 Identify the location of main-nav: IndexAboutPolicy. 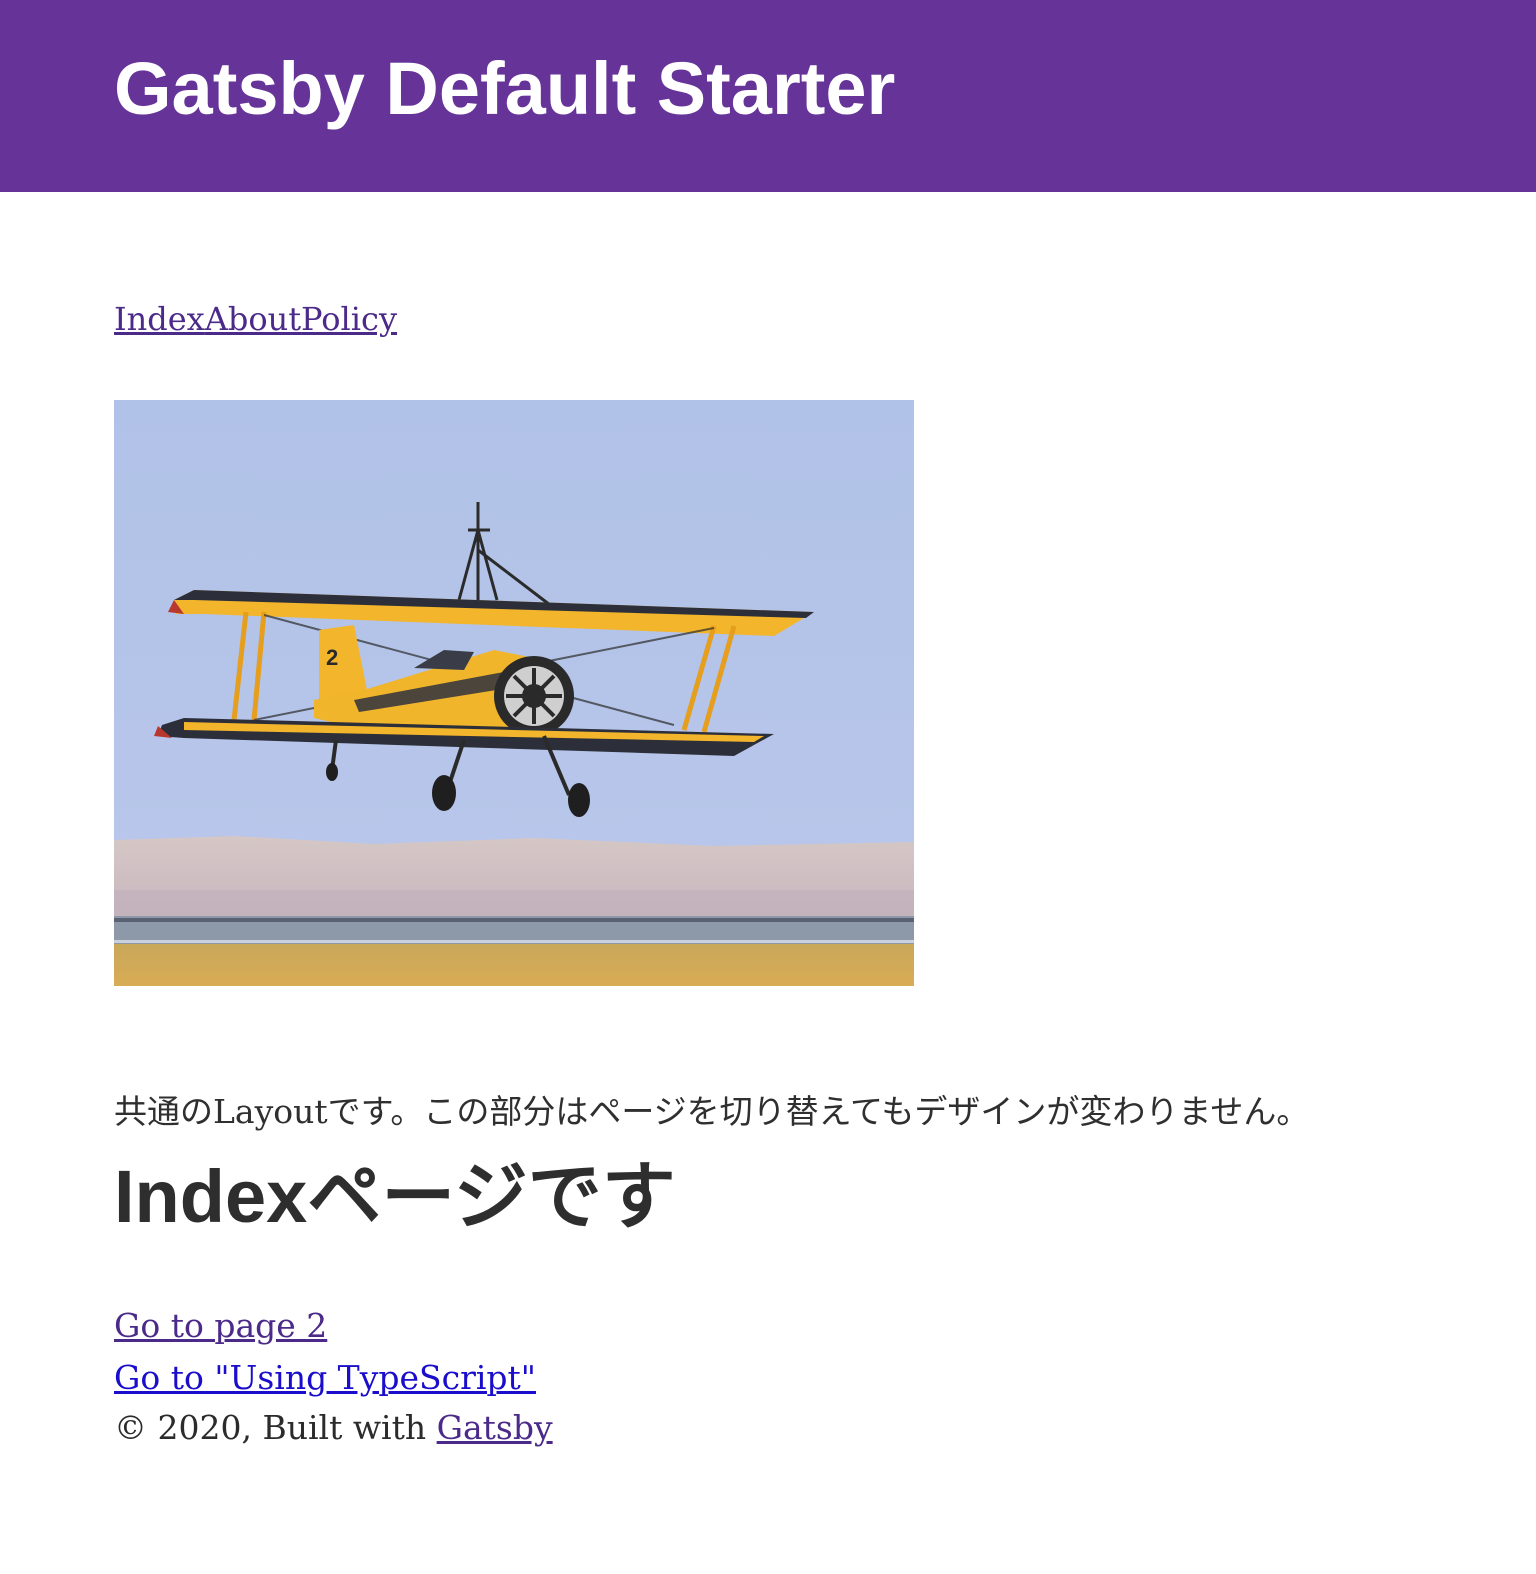
(255, 319).